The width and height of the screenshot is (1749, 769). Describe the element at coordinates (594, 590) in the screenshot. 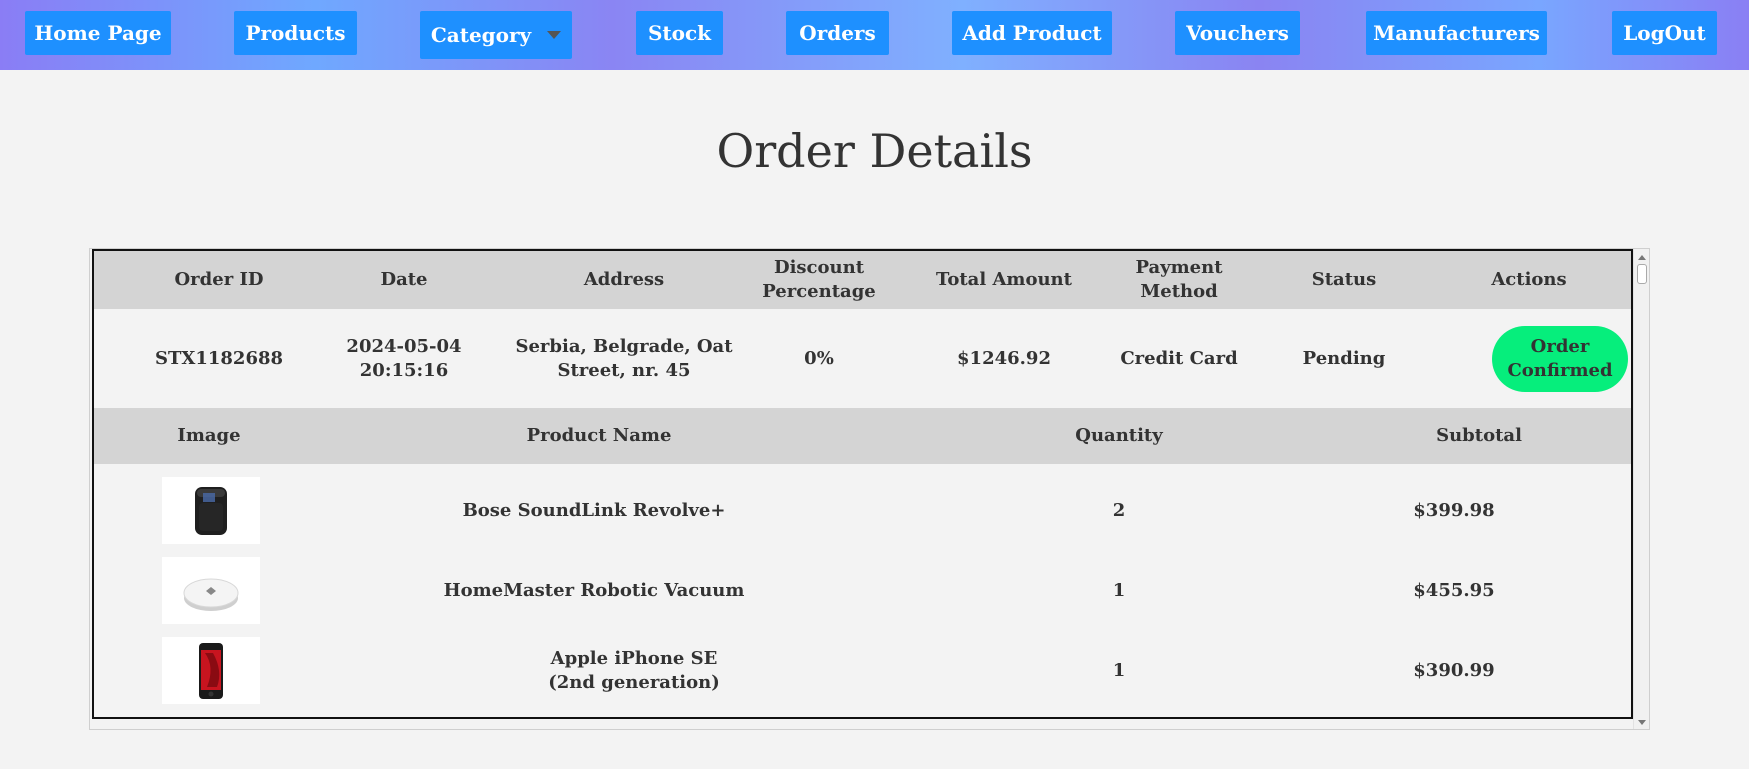

I see `product-name: HomeMaster Robotic Vacuum` at that location.